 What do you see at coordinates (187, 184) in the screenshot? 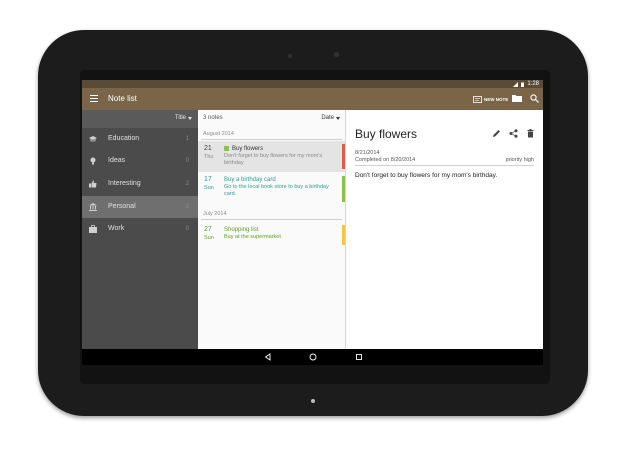
I see `sidebar-item-count: 2` at bounding box center [187, 184].